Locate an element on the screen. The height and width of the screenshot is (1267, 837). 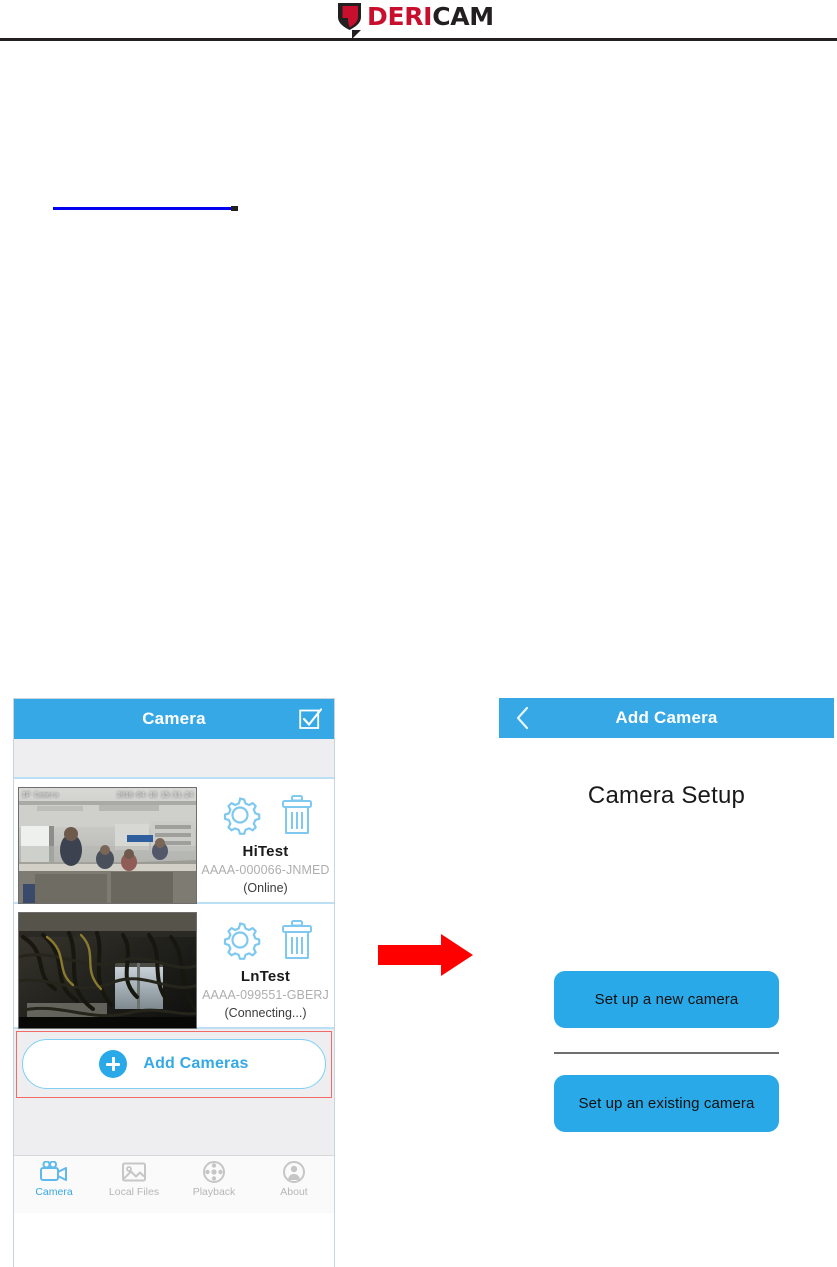
camera-uid: AAAA-099551-GBERJ is located at coordinates (265, 995).